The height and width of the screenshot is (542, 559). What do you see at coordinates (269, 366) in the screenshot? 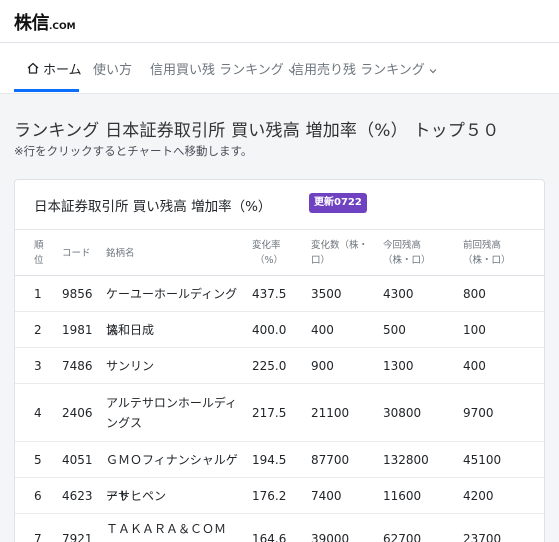
I see `cell-rate: 225.0` at bounding box center [269, 366].